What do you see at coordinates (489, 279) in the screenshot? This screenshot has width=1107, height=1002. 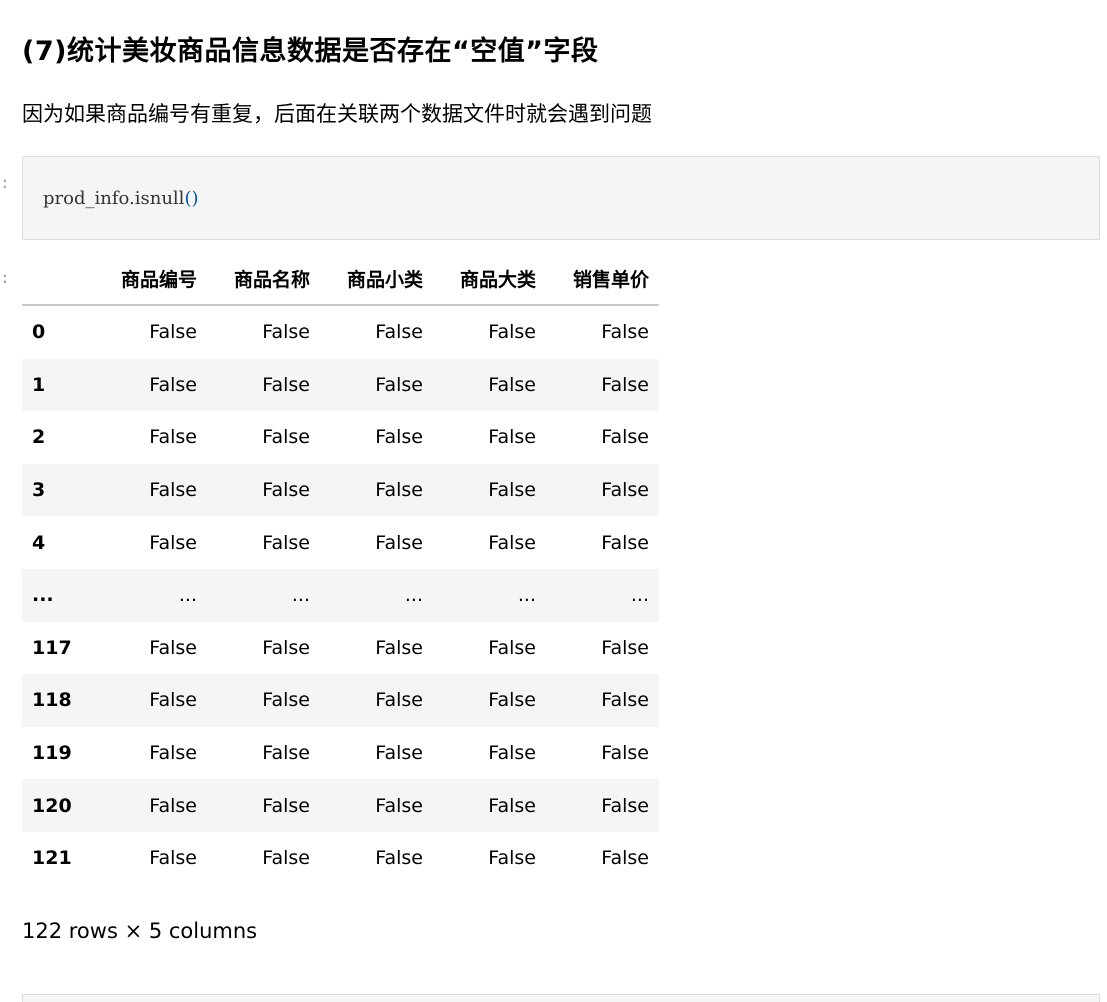 I see `column-header: 商品大类` at bounding box center [489, 279].